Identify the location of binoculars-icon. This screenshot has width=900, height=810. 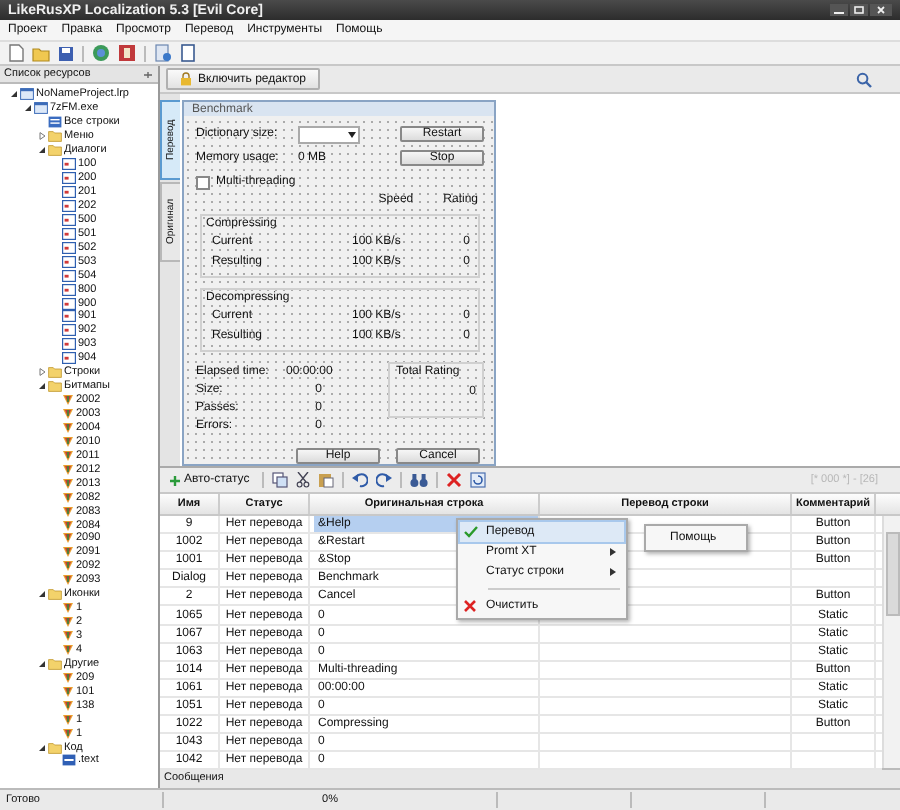
(418, 480).